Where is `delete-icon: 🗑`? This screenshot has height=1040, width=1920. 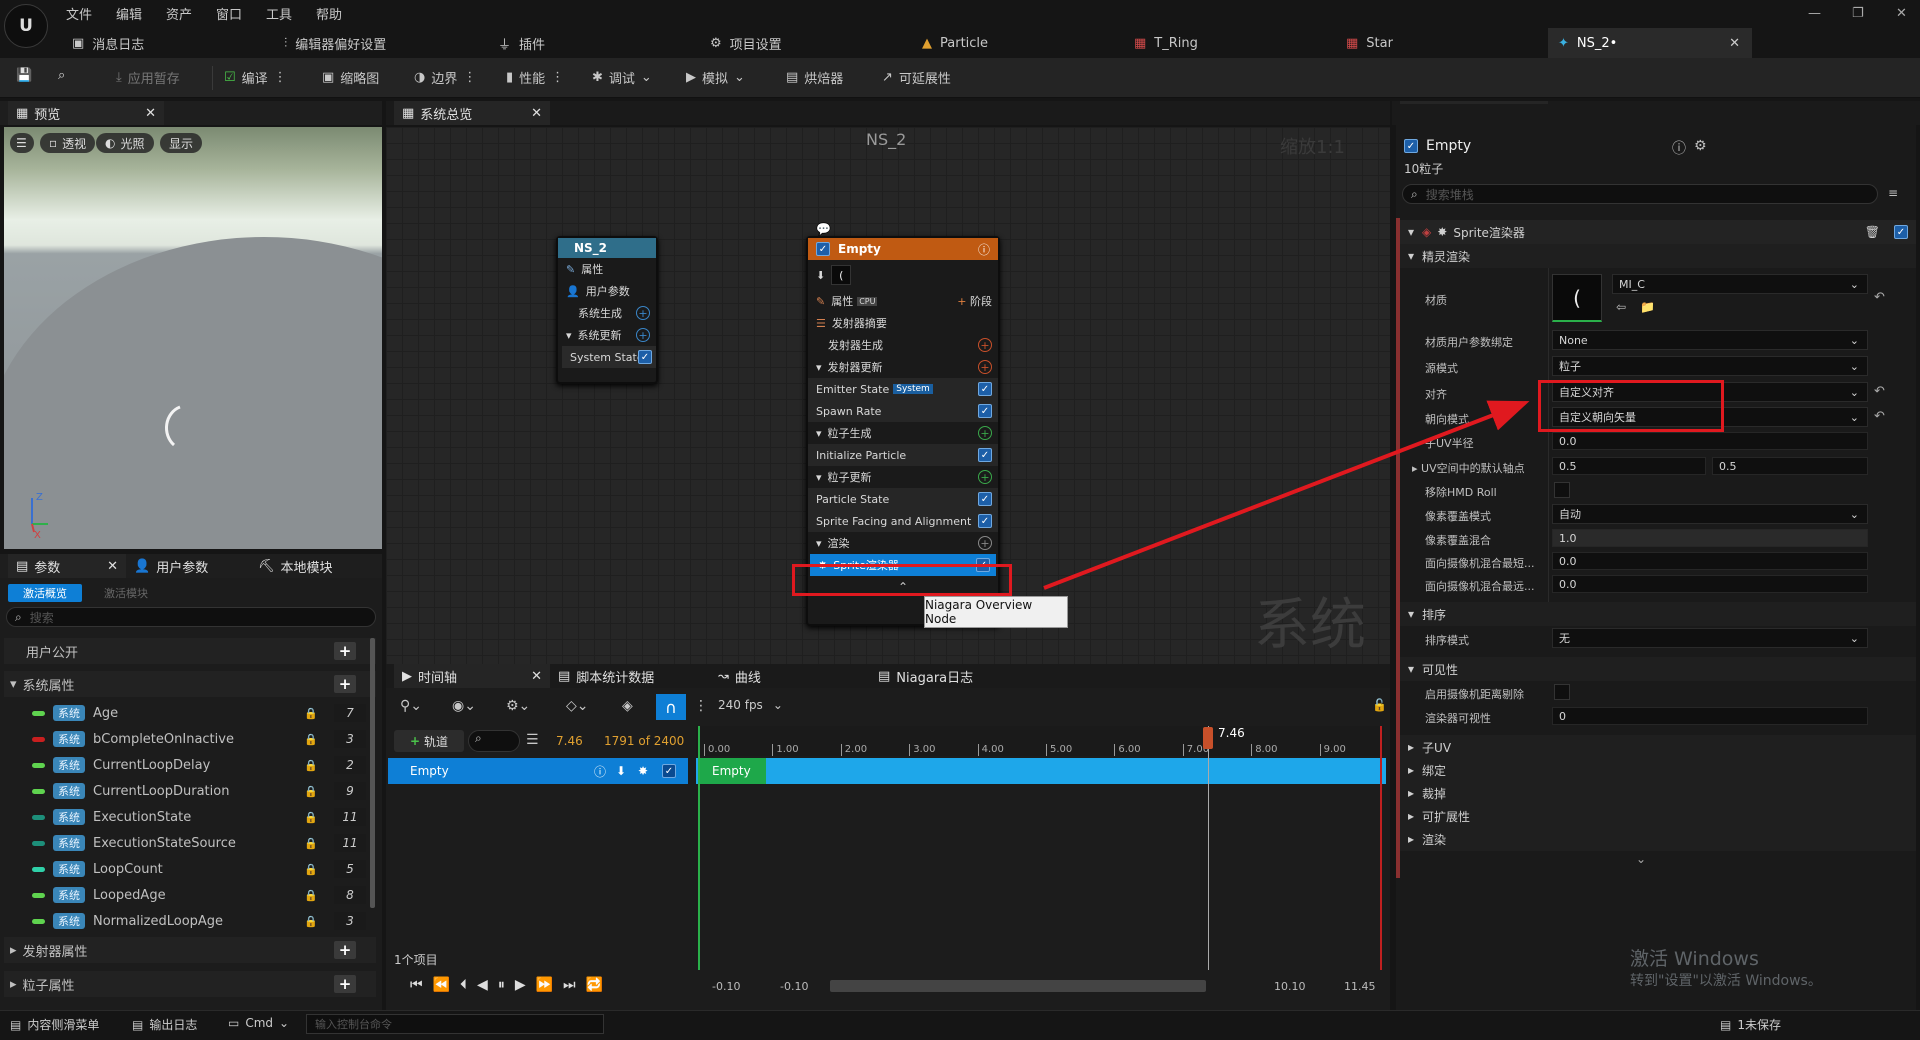 delete-icon: 🗑 is located at coordinates (1872, 232).